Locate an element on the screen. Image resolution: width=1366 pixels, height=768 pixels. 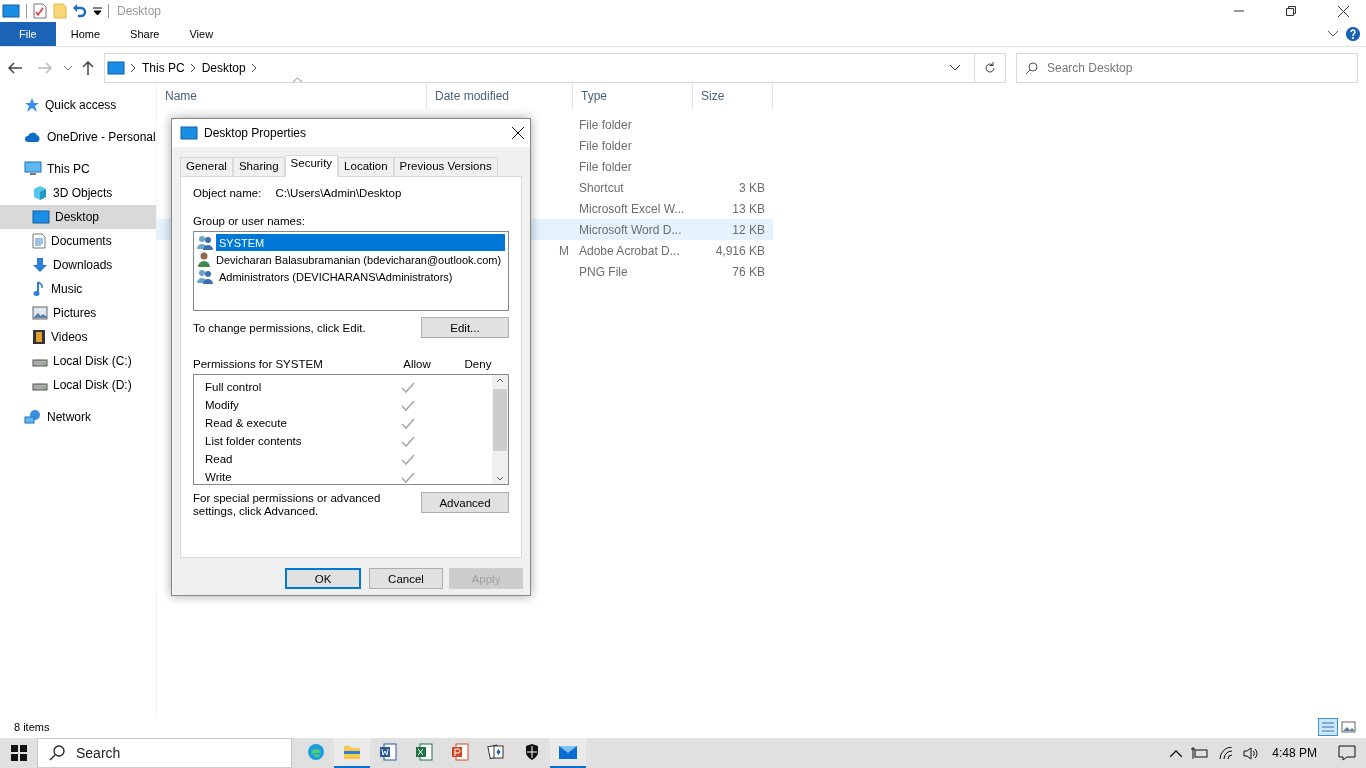
wifi-icon is located at coordinates (1226, 753).